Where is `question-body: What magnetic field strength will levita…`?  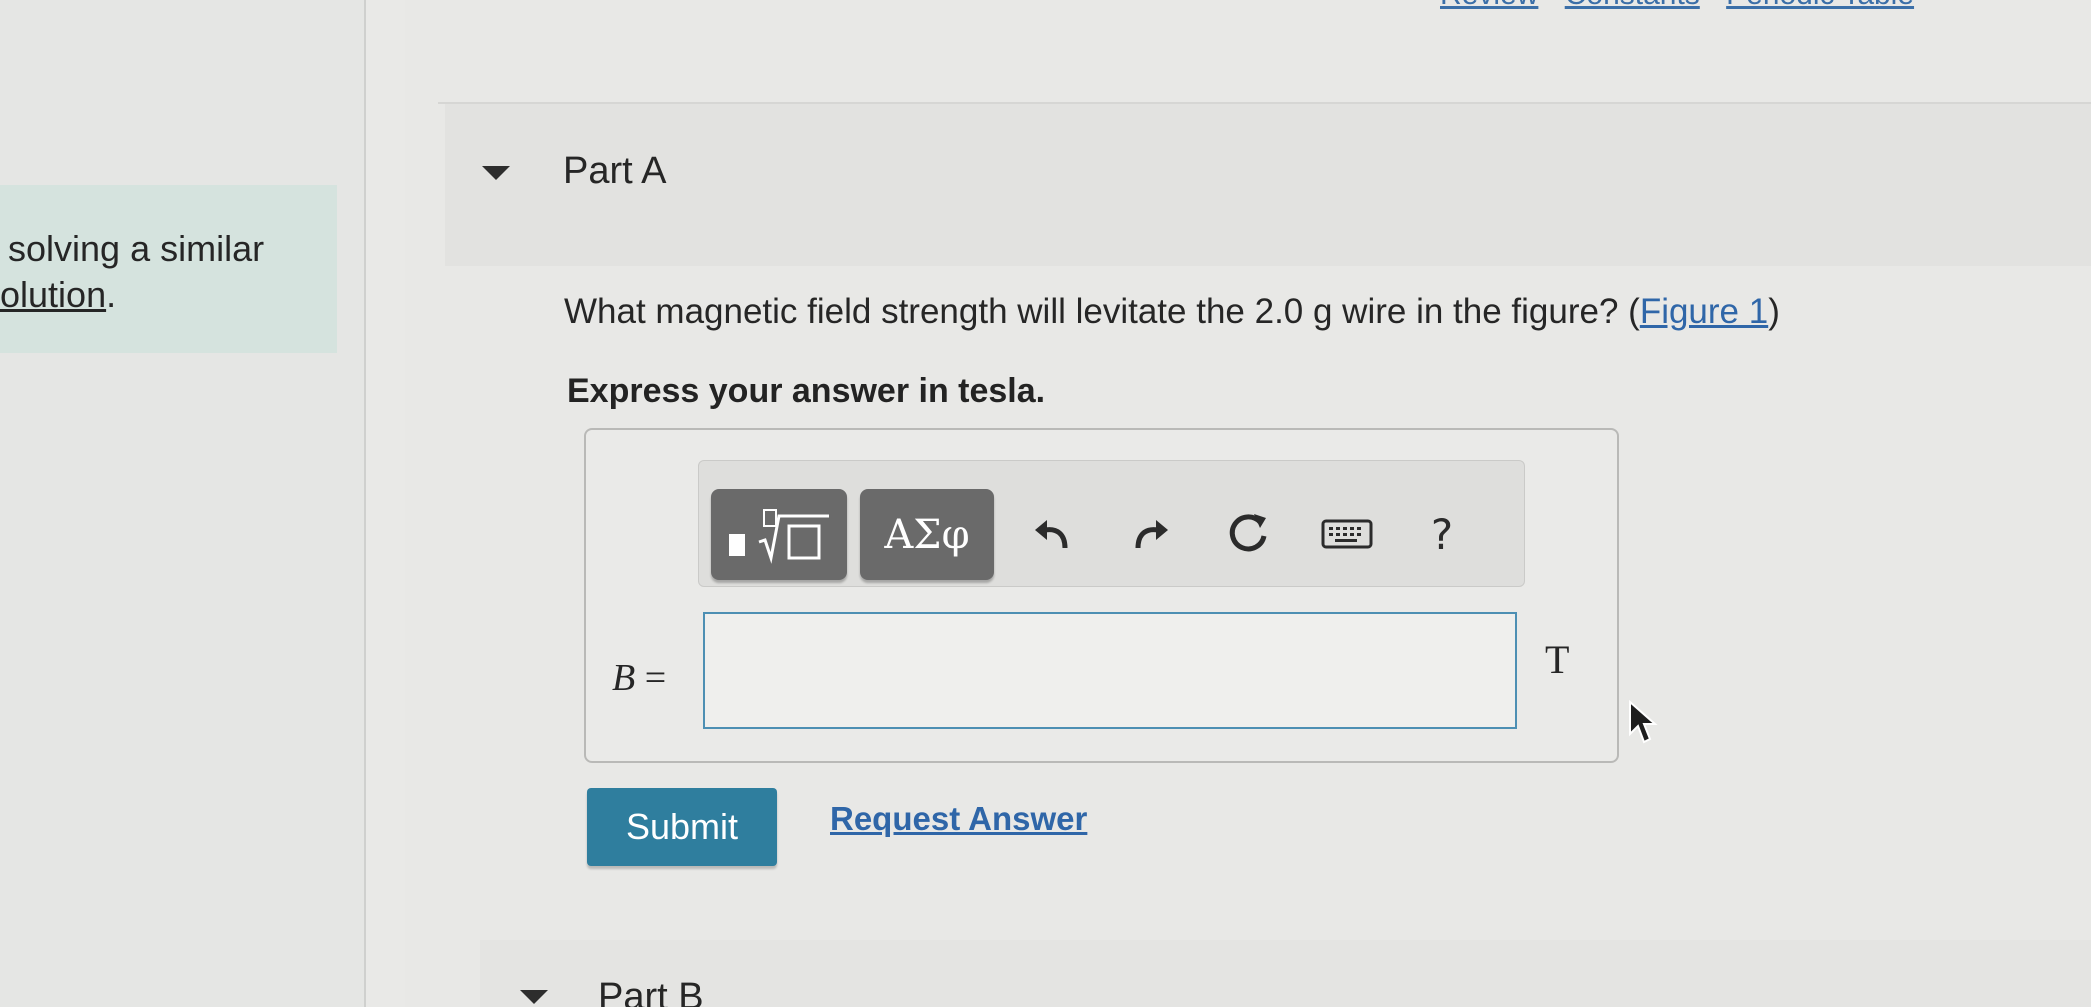 question-body: What magnetic field strength will levita… is located at coordinates (1102, 311).